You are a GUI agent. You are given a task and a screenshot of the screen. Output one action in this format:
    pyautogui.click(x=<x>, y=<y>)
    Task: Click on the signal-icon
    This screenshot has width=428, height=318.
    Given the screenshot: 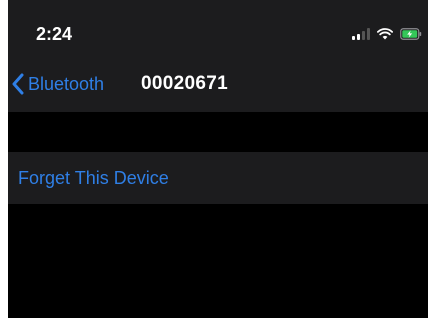 What is the action you would take?
    pyautogui.click(x=361, y=34)
    